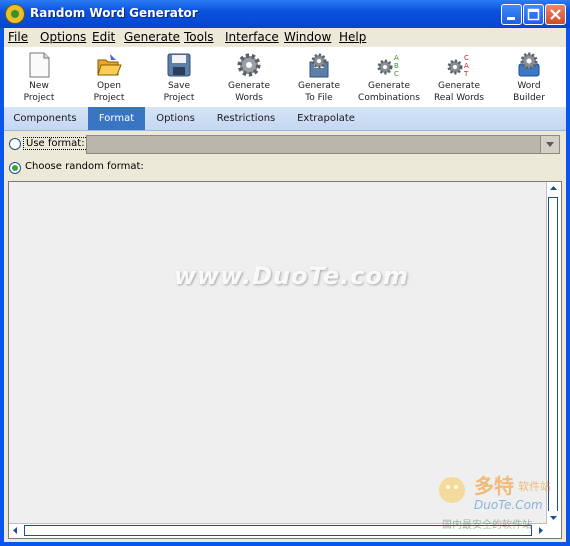 The width and height of the screenshot is (570, 546). Describe the element at coordinates (109, 65) in the screenshot. I see `open-project-icon` at that location.